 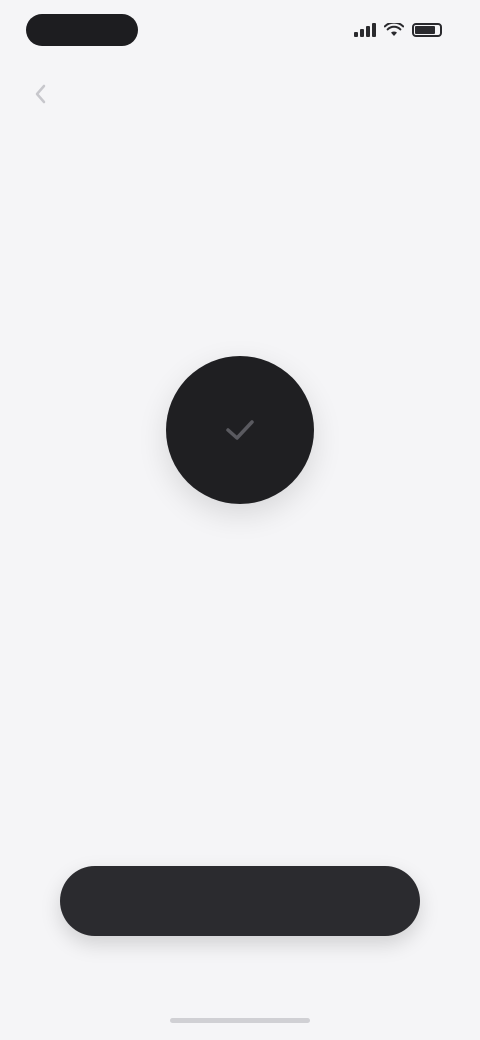 I want to click on status-time-pill, so click(x=82, y=30).